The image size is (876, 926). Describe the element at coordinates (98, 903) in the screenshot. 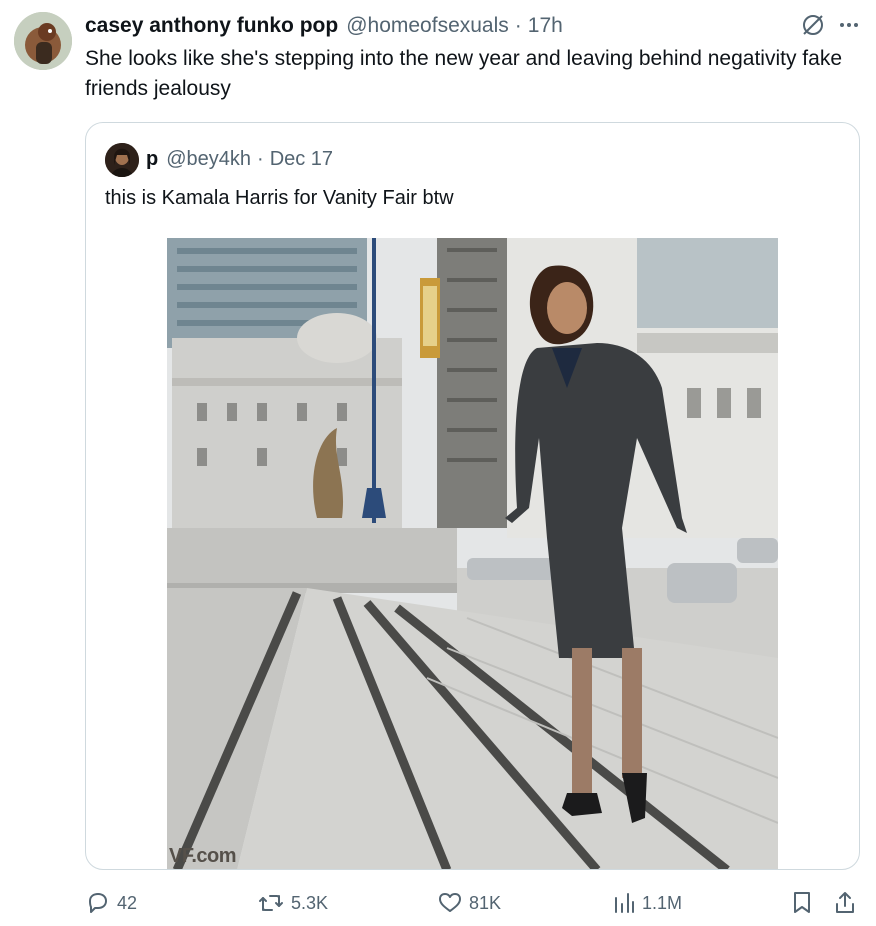

I see `reply-icon` at that location.